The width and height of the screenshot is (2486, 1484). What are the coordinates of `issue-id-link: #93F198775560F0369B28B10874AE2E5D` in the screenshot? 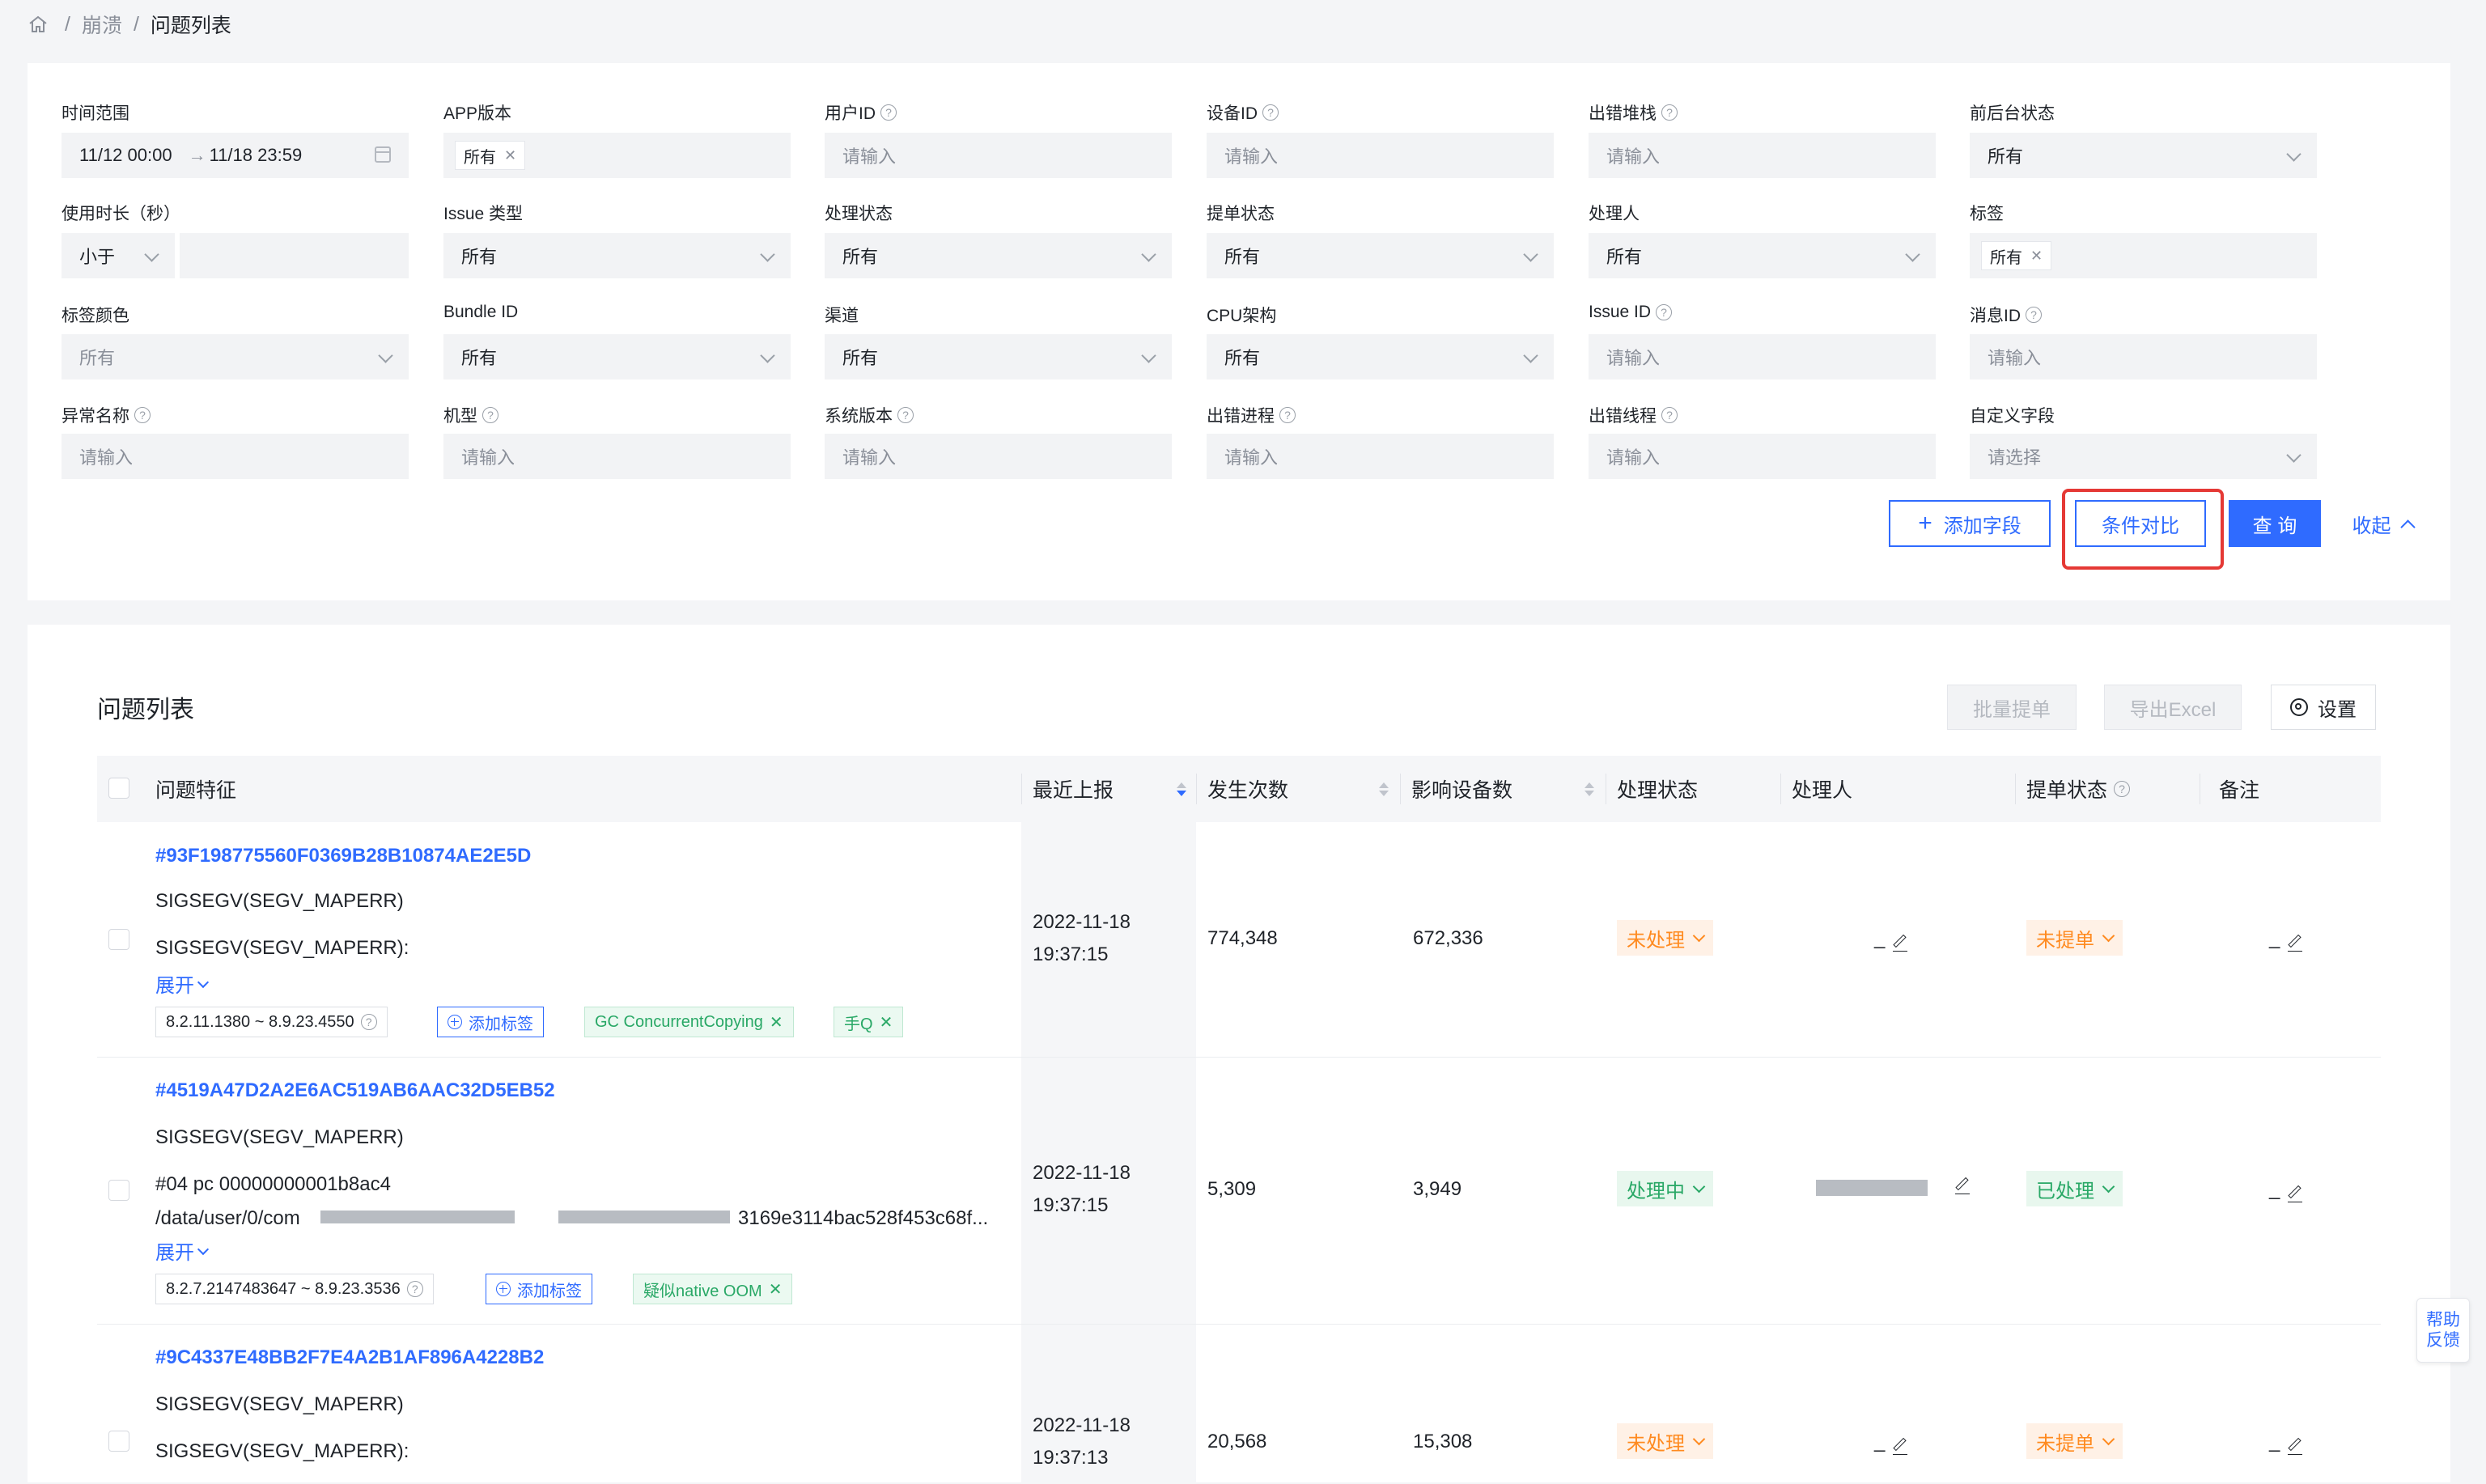 It's located at (343, 856).